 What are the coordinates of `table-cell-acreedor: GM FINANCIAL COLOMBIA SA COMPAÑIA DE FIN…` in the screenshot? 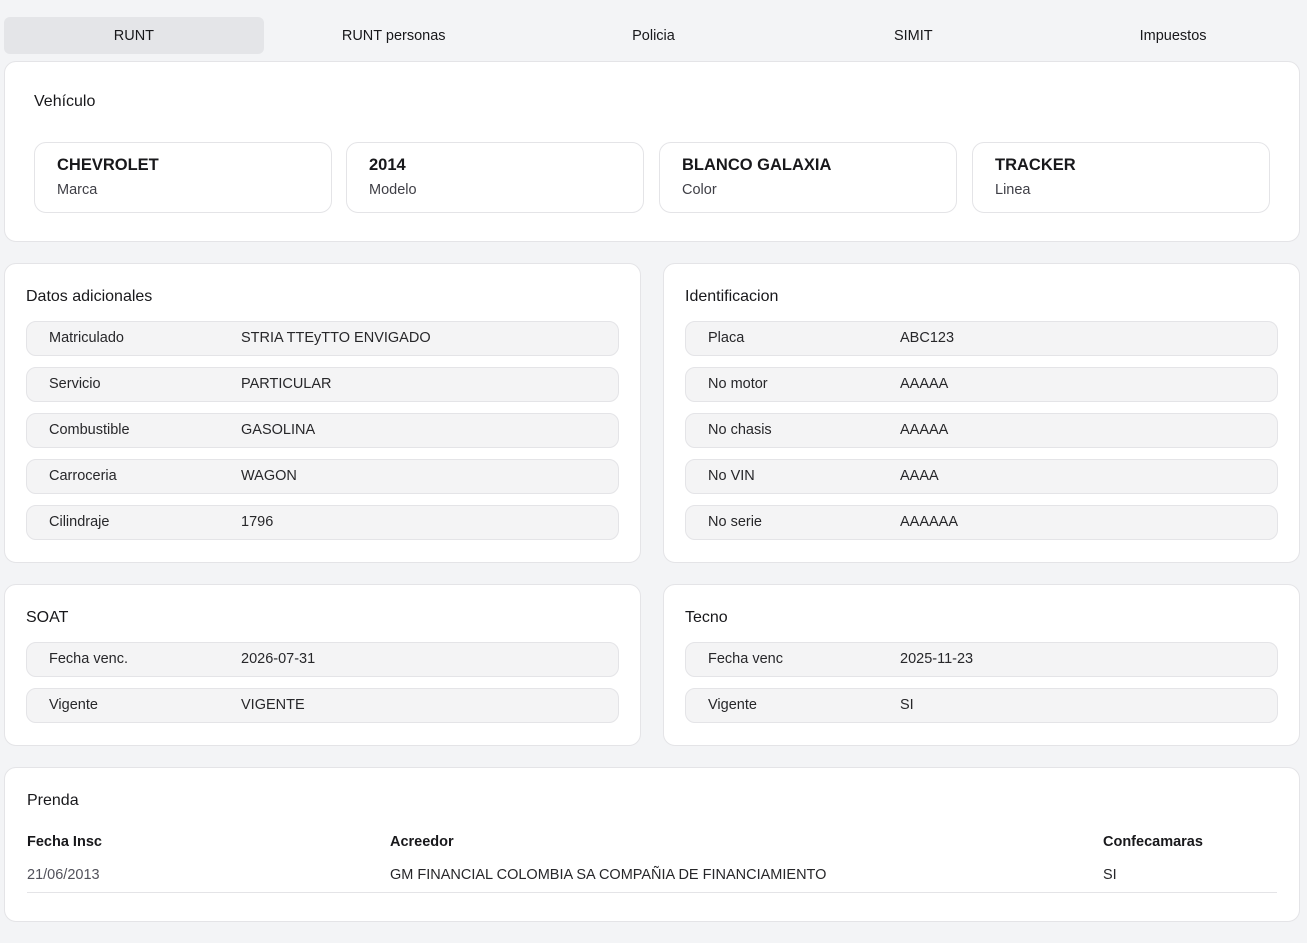 It's located at (608, 875).